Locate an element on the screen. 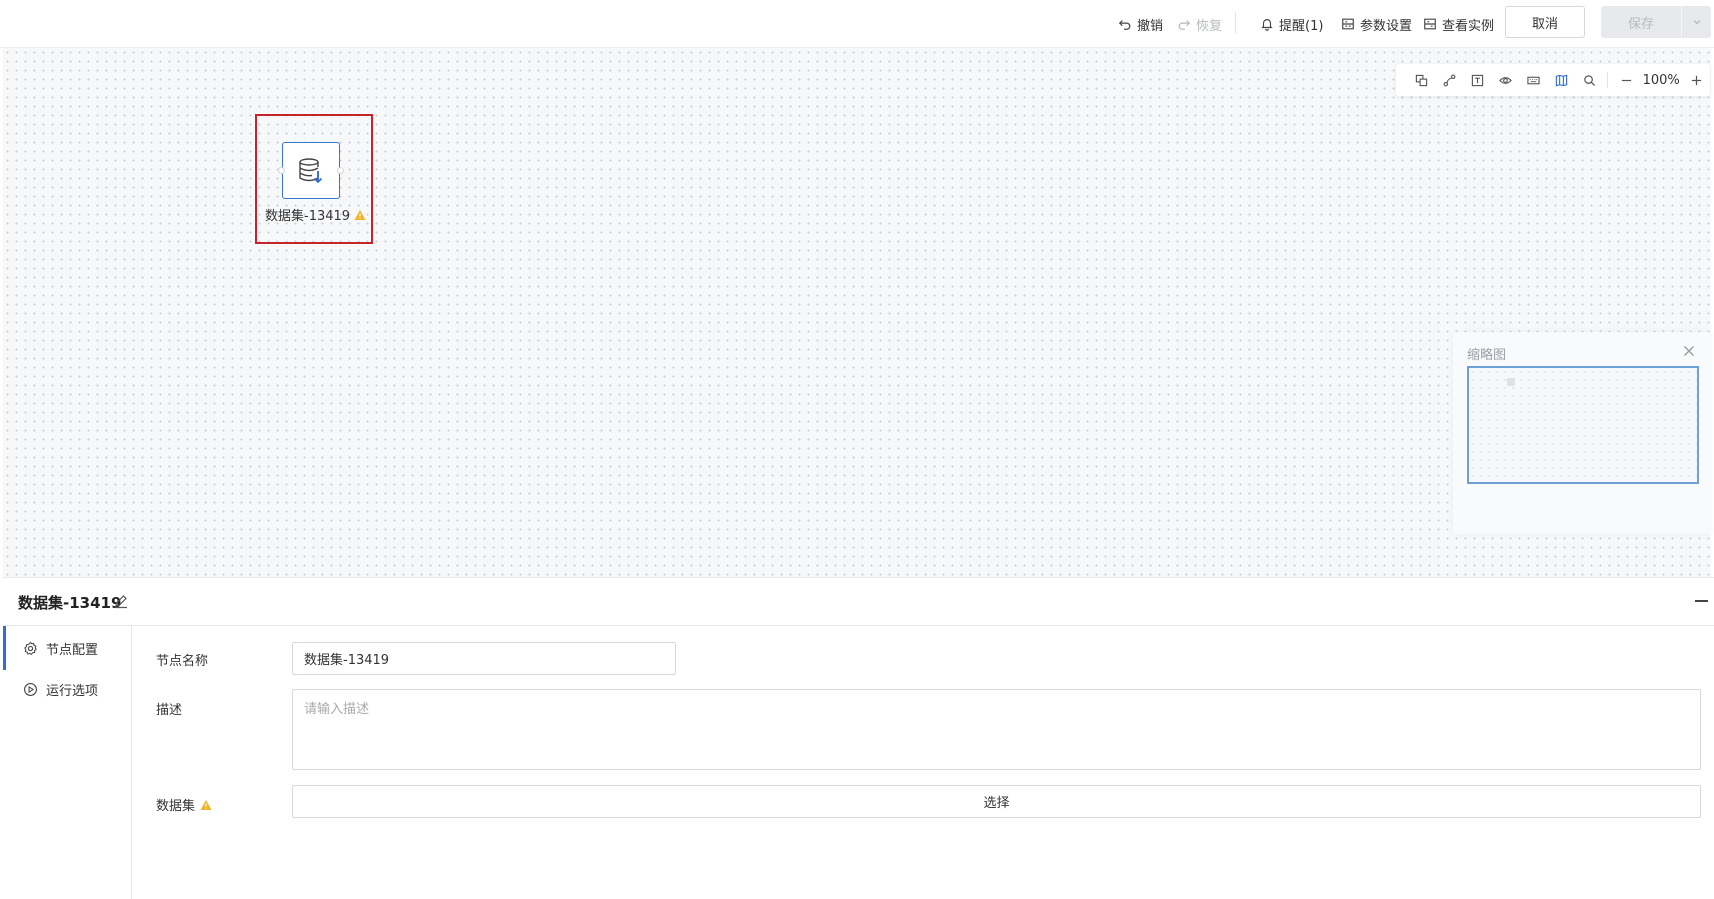  minimap-panel: 缩略图 is located at coordinates (1582, 433).